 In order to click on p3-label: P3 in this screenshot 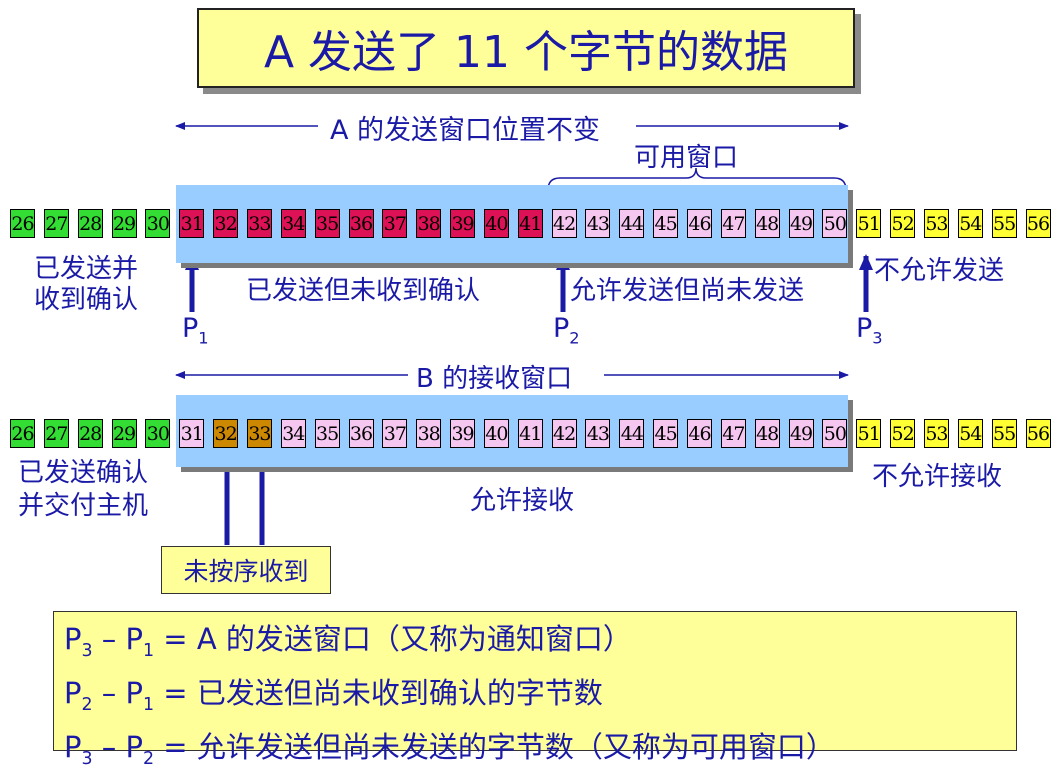, I will do `click(869, 330)`.